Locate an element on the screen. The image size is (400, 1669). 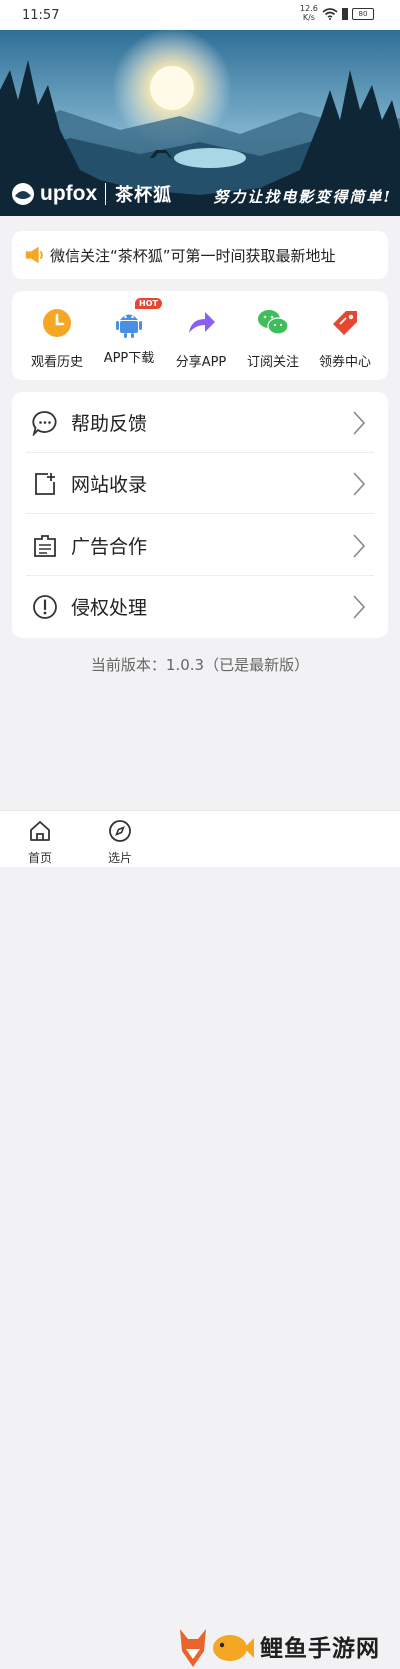
menu-item-label: 帮助反馈 is located at coordinates (109, 424).